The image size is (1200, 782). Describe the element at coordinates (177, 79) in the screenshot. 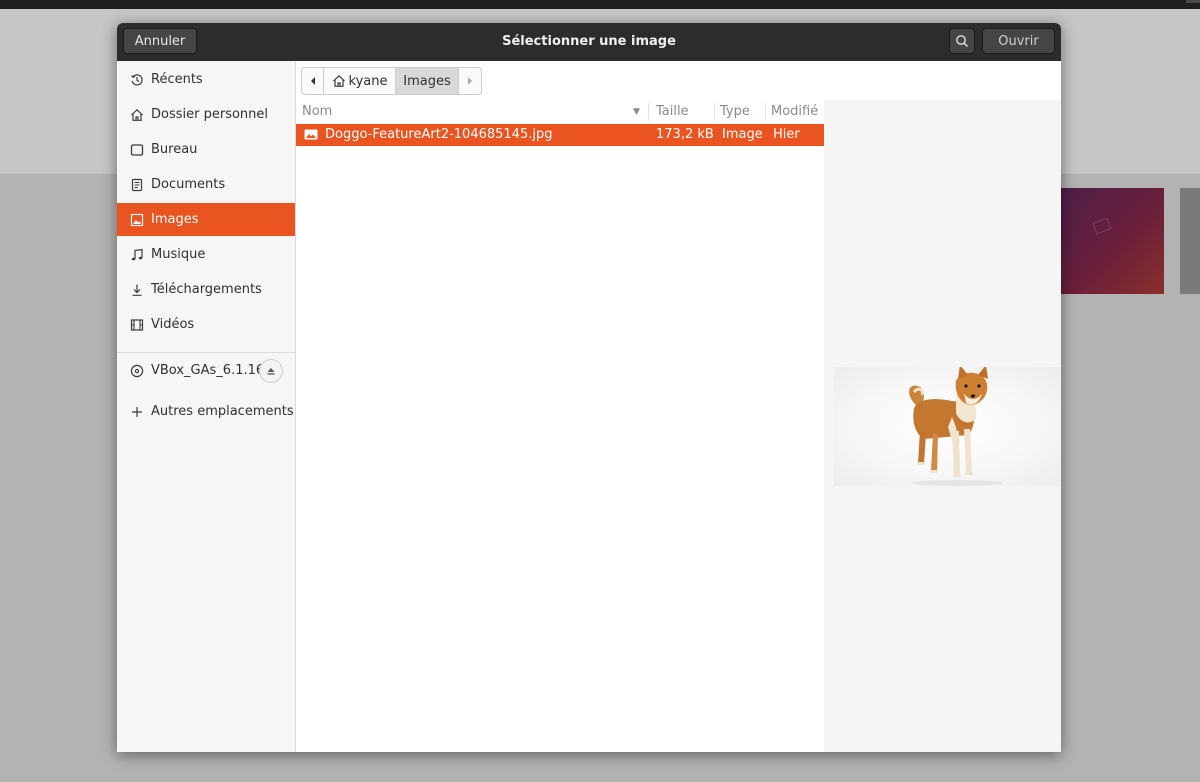

I see `sidebar-item-label: Récents` at that location.